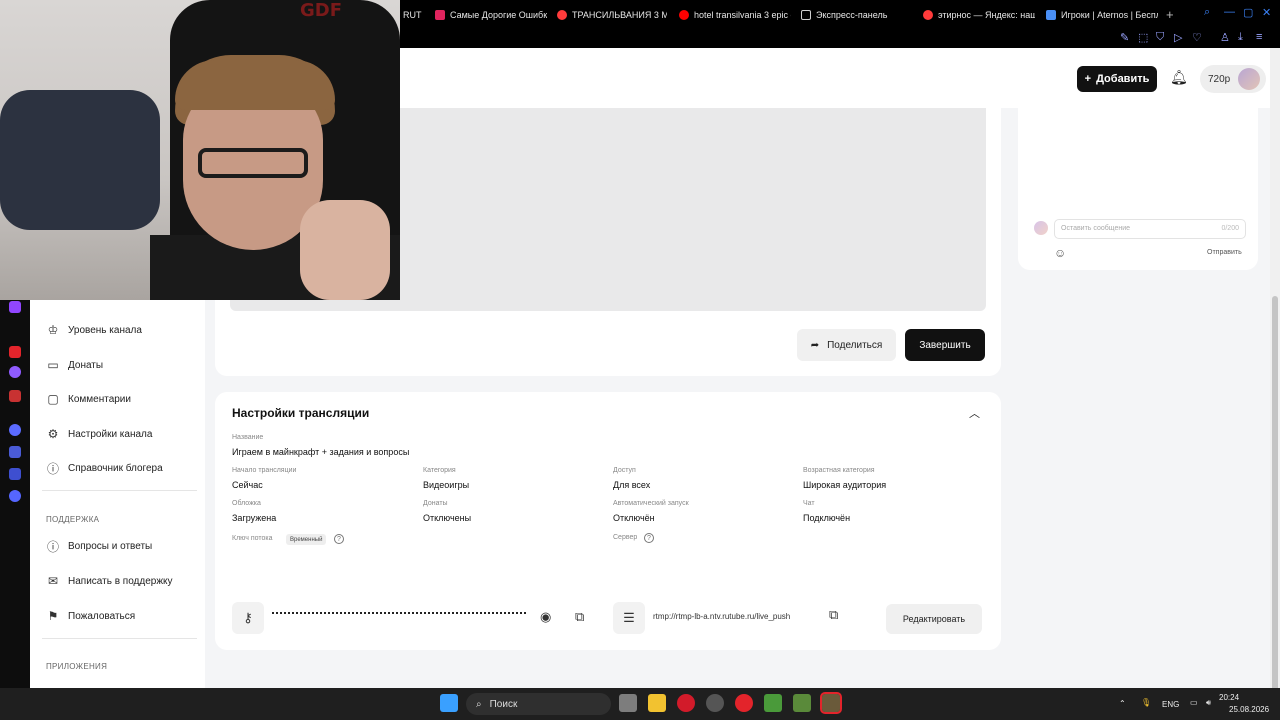 The height and width of the screenshot is (720, 1280). I want to click on task-view-icon, so click(628, 703).